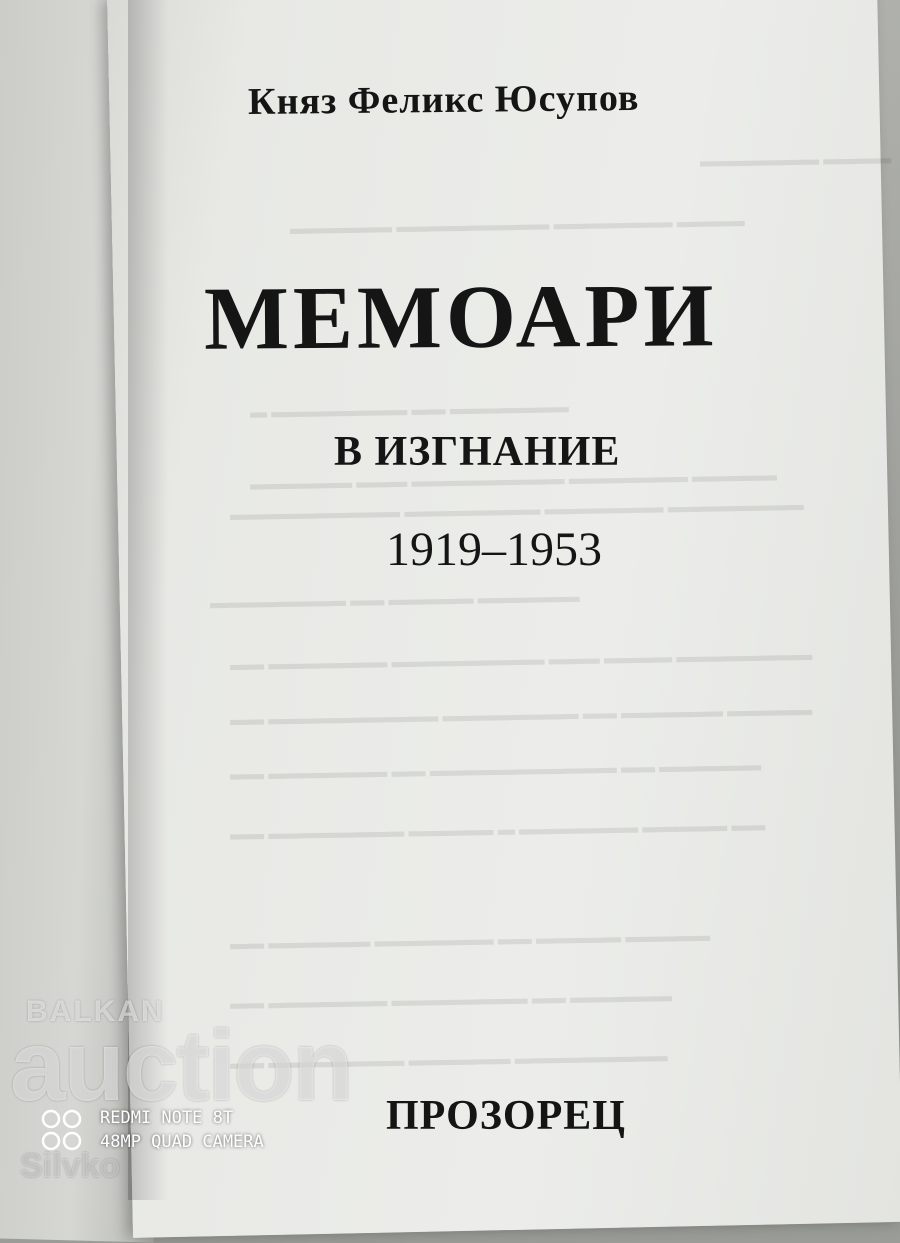 The height and width of the screenshot is (1243, 900). What do you see at coordinates (494, 549) in the screenshot?
I see `book-years: 1919–1953` at bounding box center [494, 549].